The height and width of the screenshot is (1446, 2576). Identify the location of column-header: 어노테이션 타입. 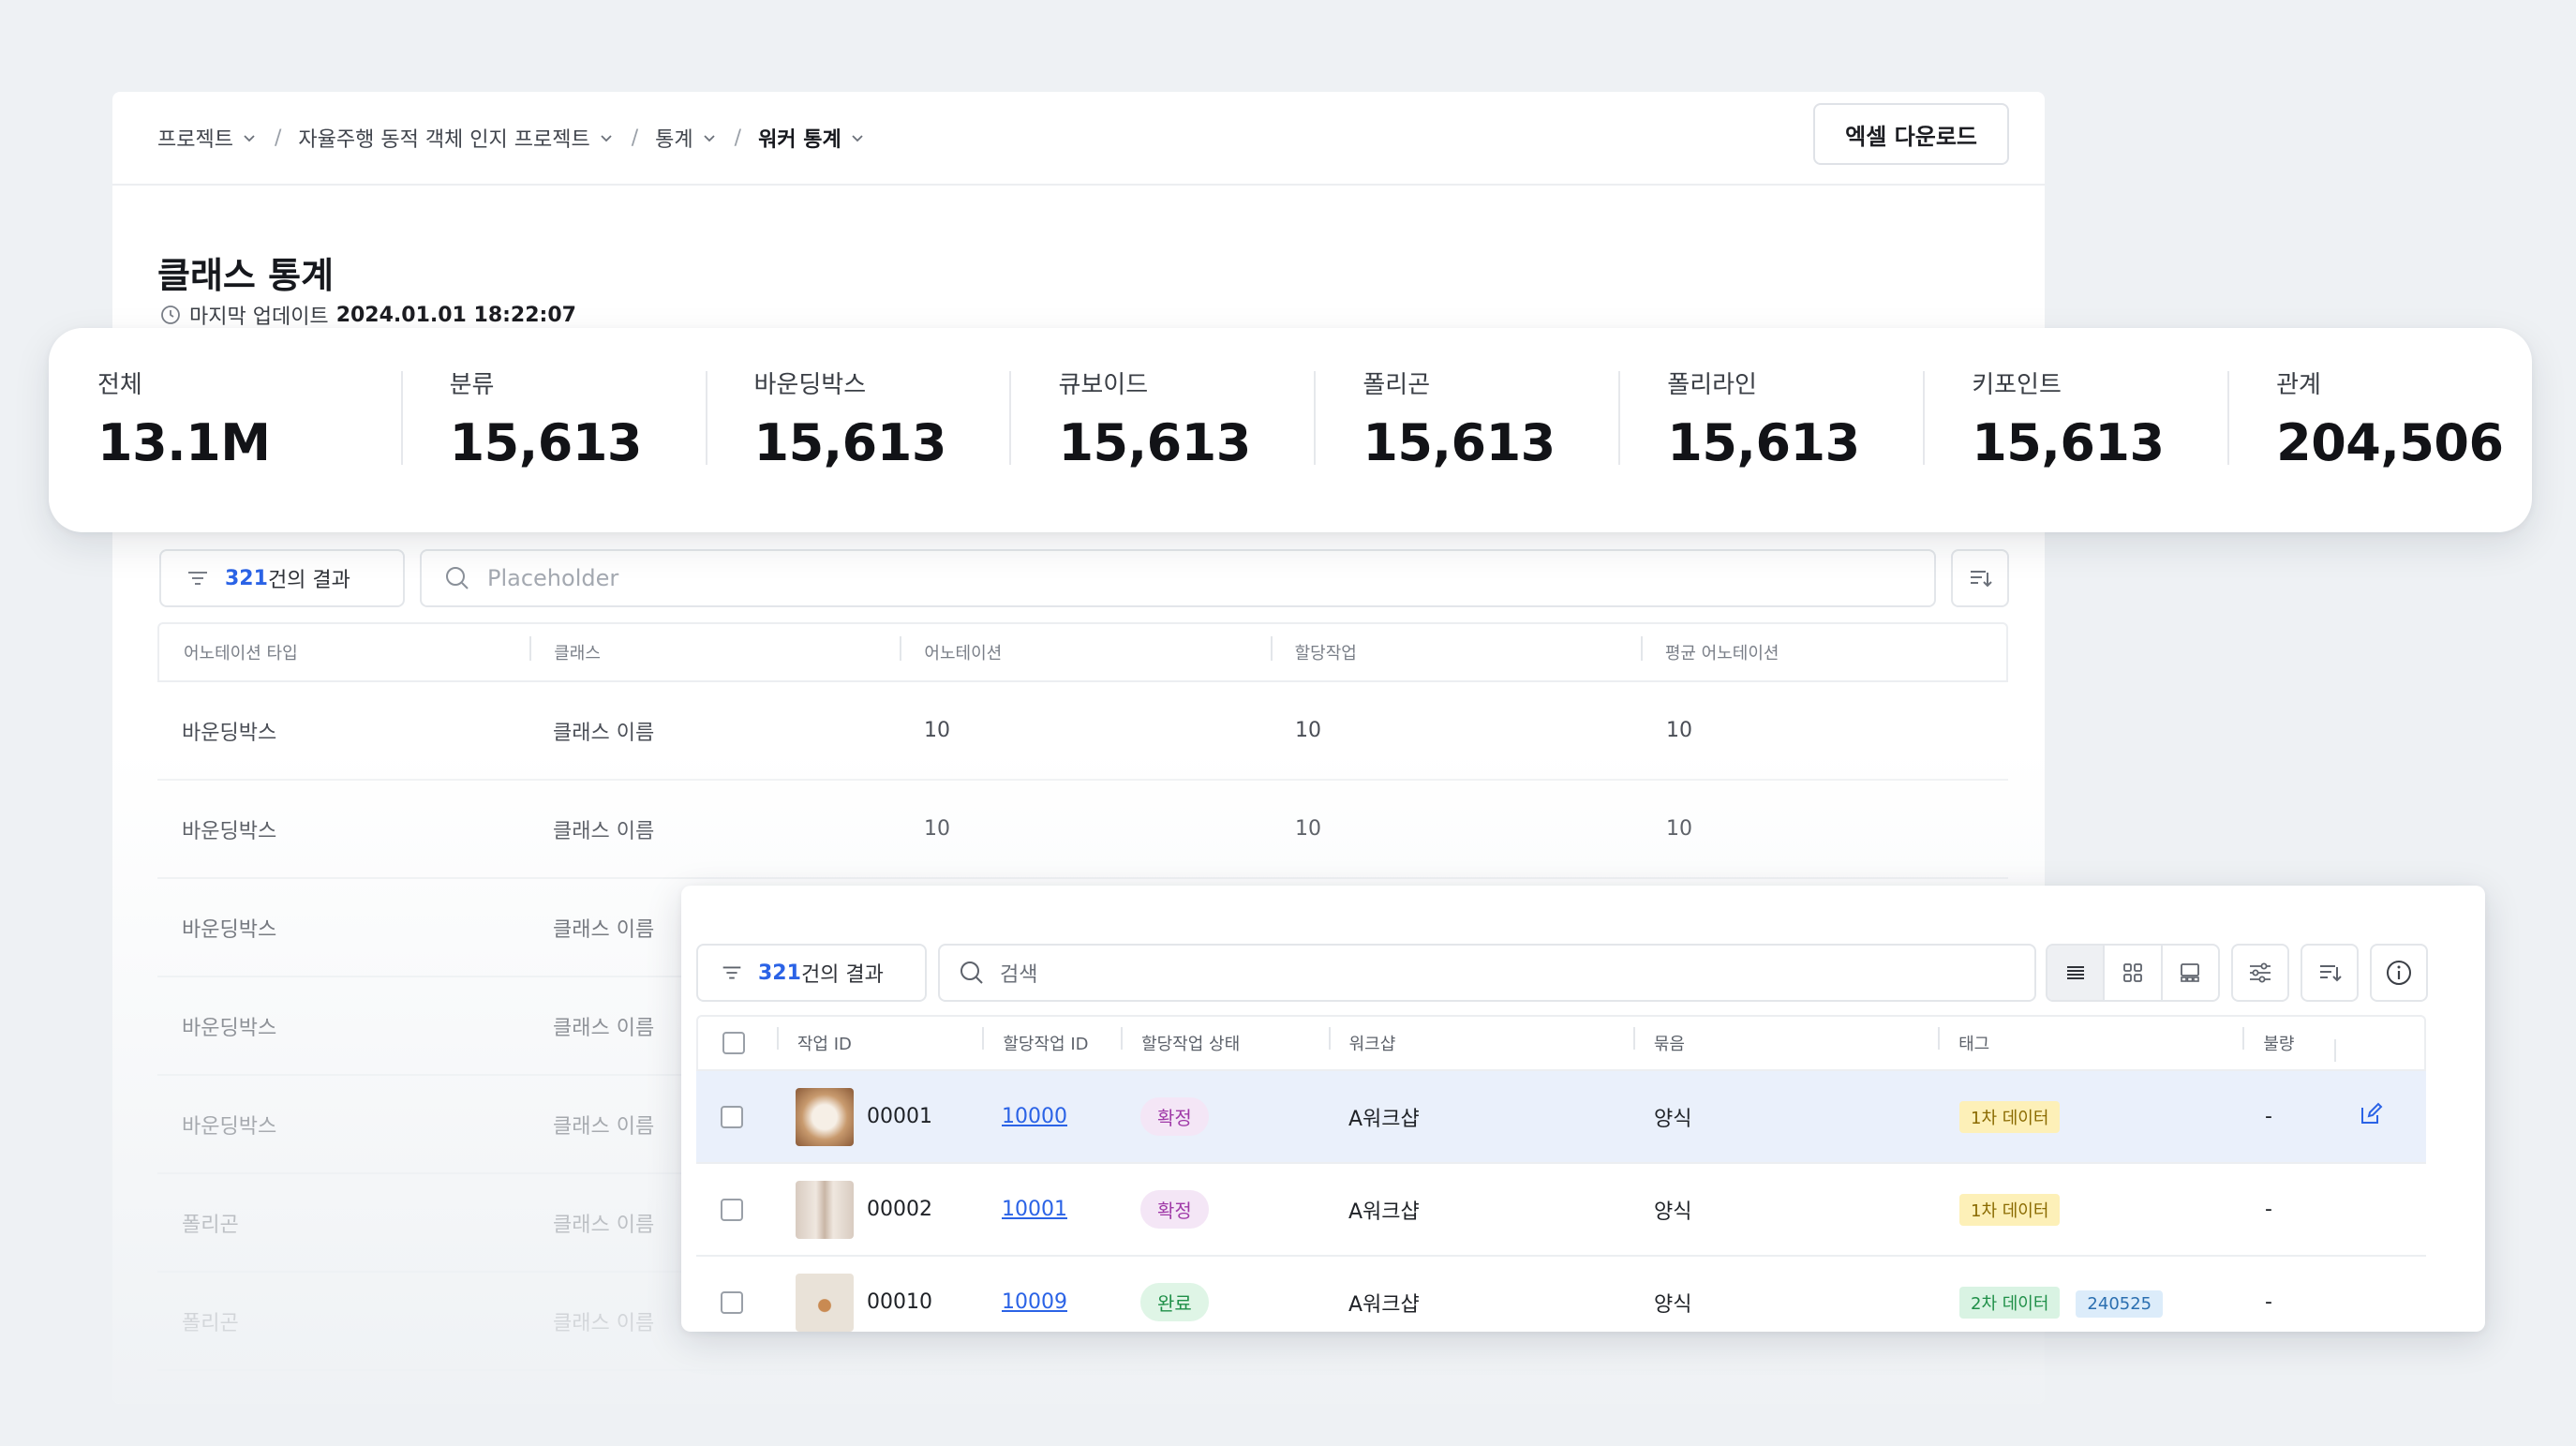
(344, 652).